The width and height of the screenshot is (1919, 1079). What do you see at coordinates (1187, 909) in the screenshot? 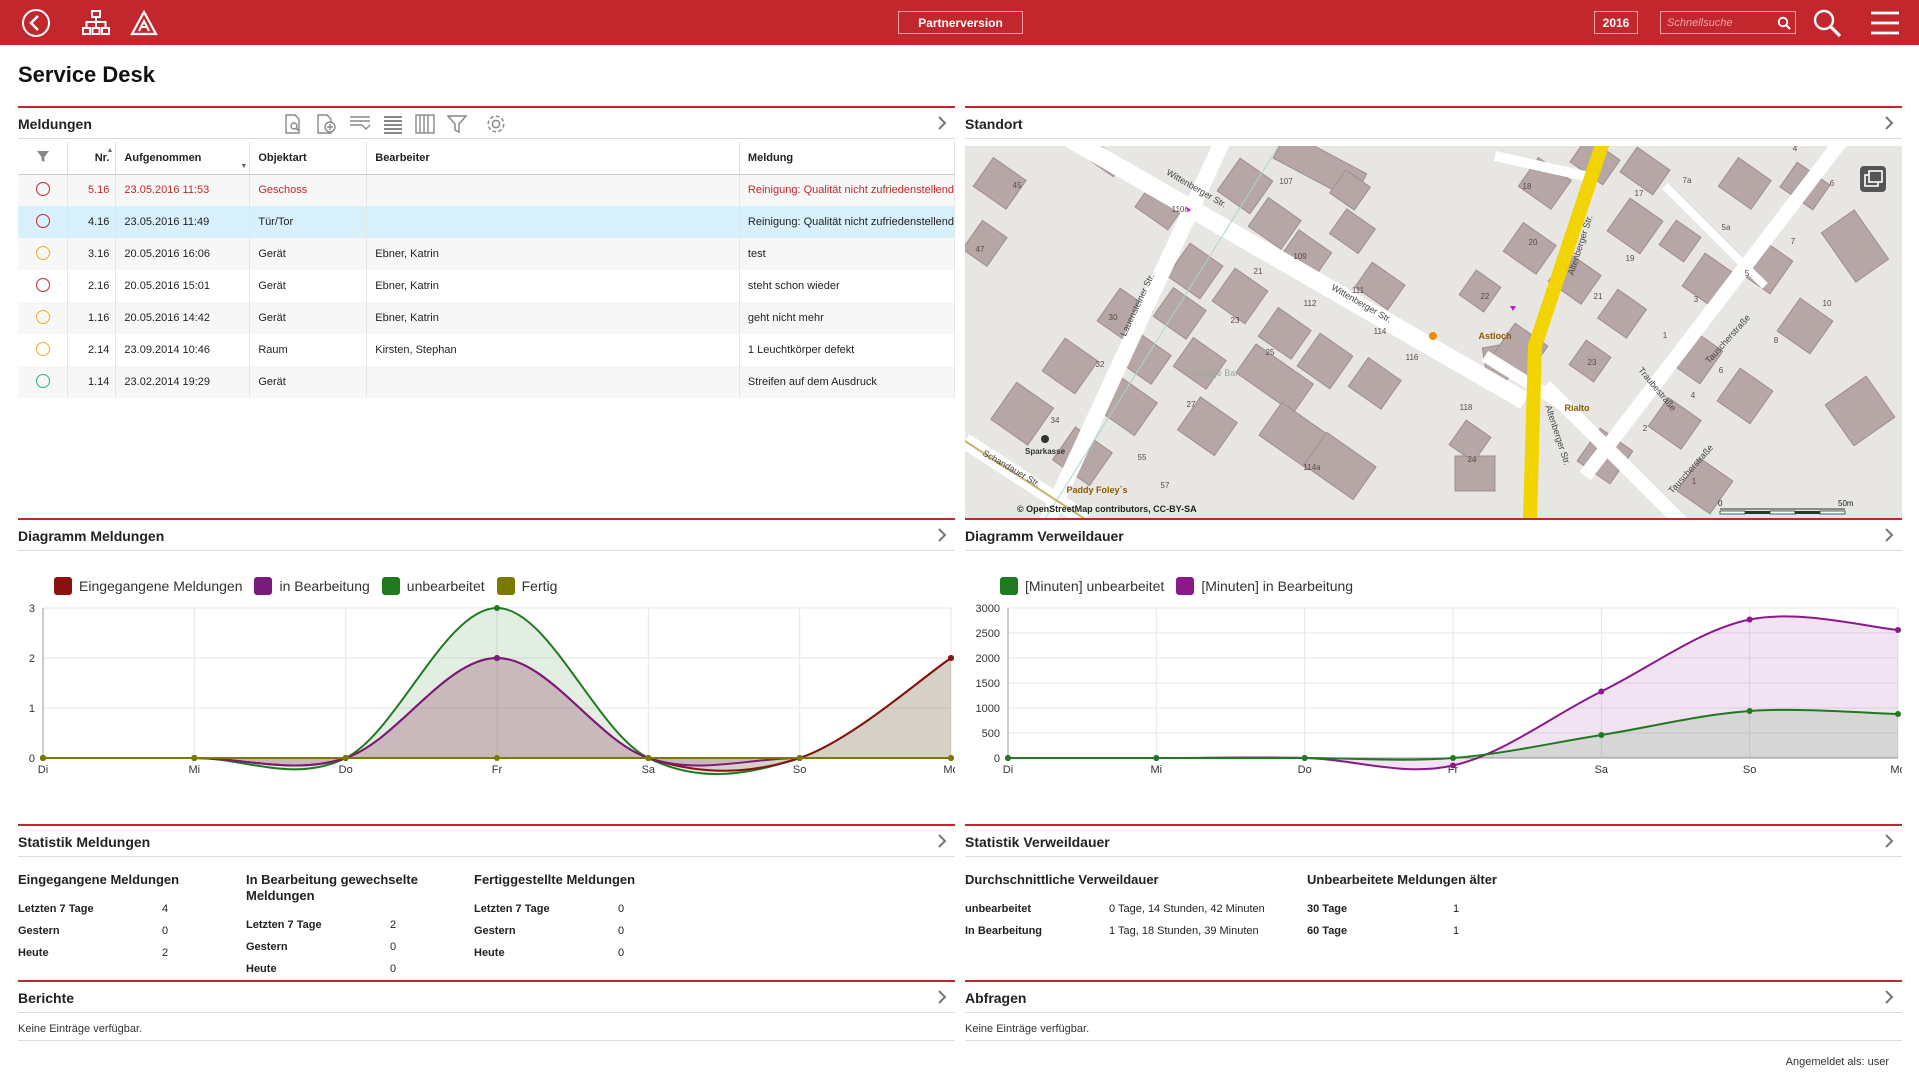
I see `stat-value: 0 Tage, 14 Stunden, 42 Minuten` at bounding box center [1187, 909].